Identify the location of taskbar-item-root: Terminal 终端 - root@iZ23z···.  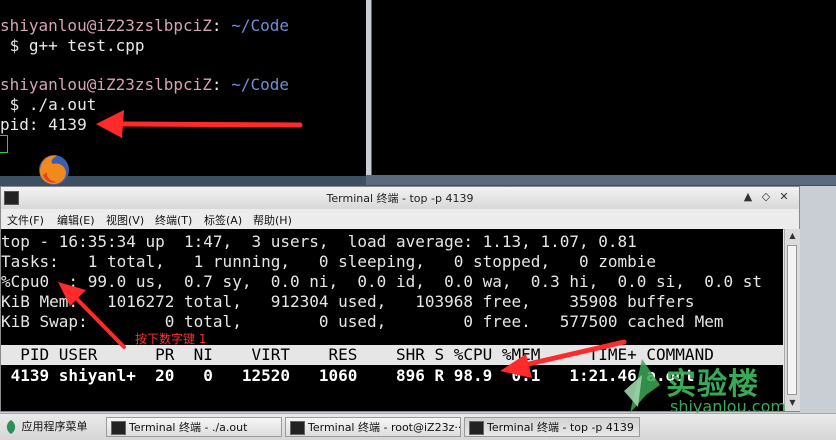
(373, 427).